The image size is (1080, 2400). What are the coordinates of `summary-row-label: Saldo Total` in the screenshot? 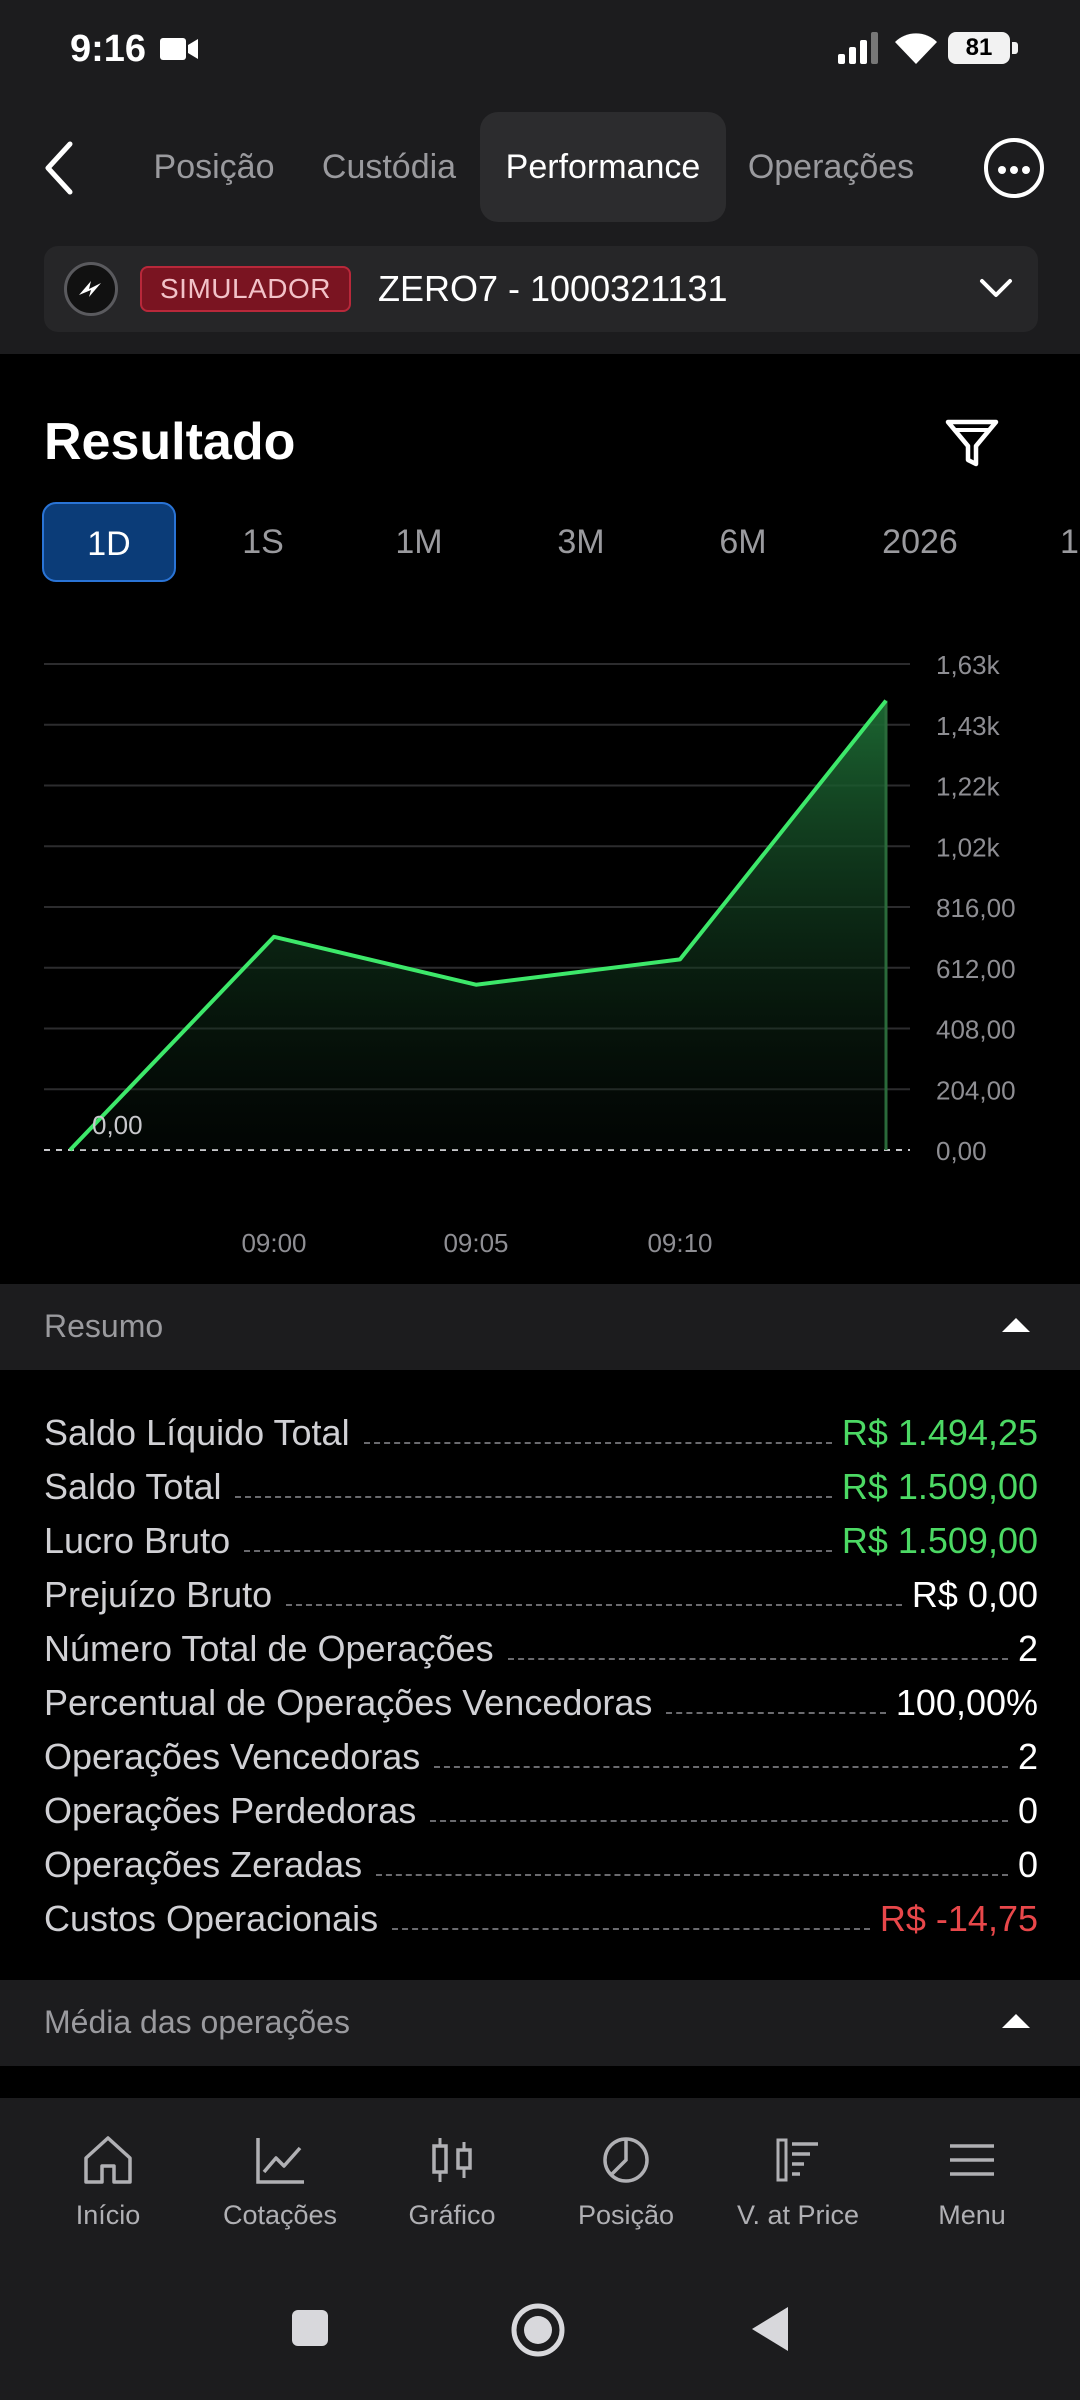 It's located at (133, 1486).